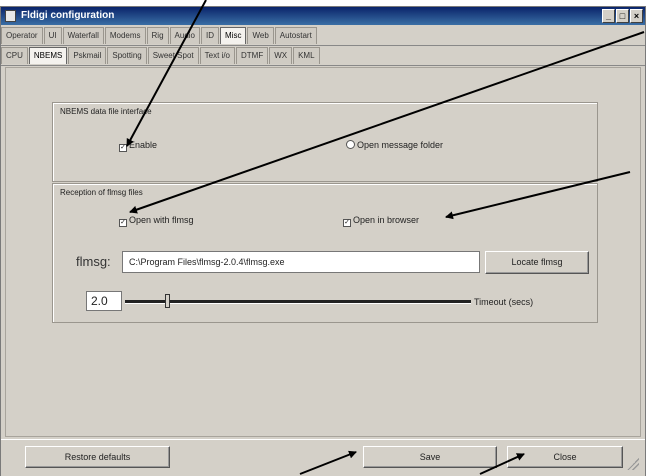 The image size is (646, 476). I want to click on maximize-button: □, so click(622, 16).